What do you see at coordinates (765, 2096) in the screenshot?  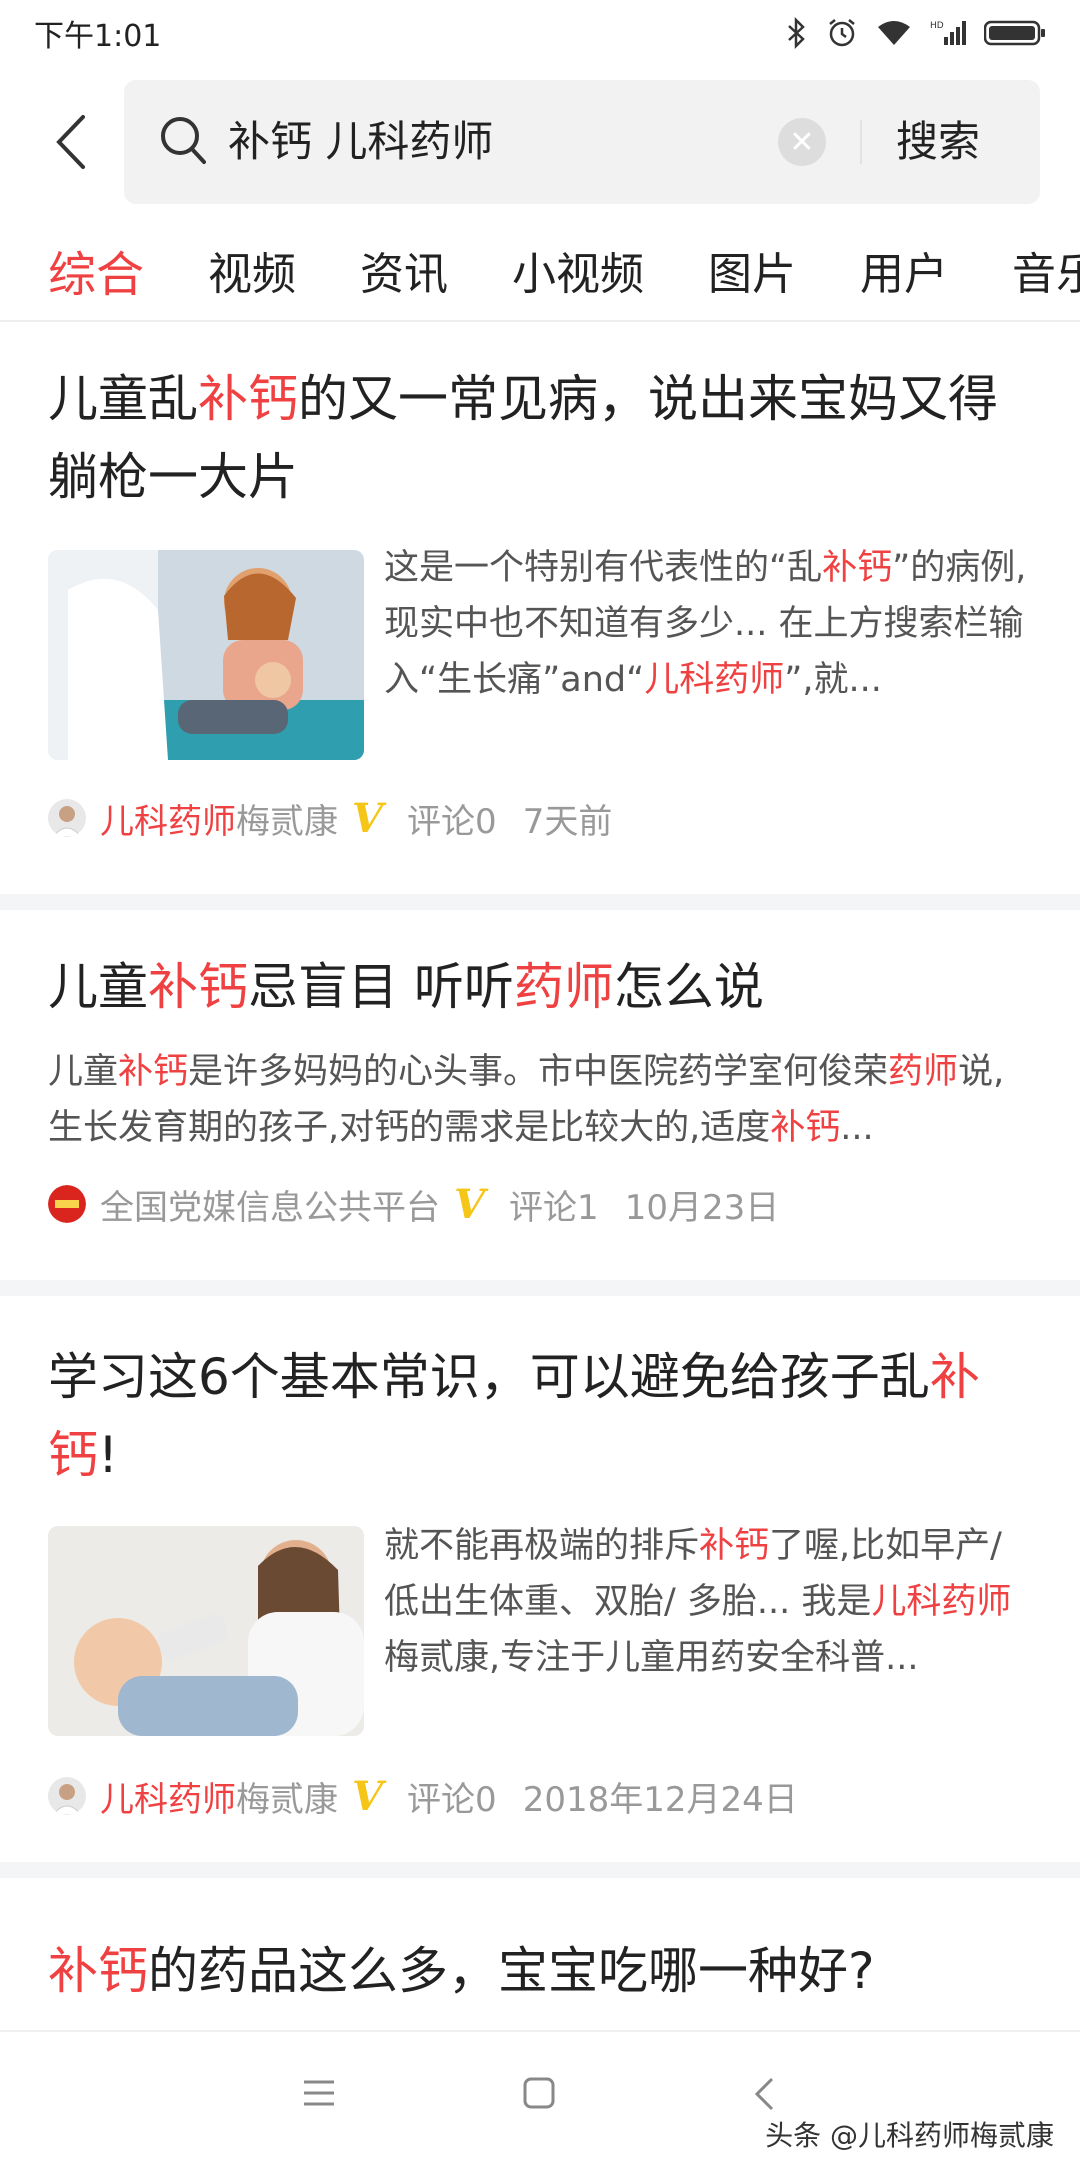 I see `back-nav-icon` at bounding box center [765, 2096].